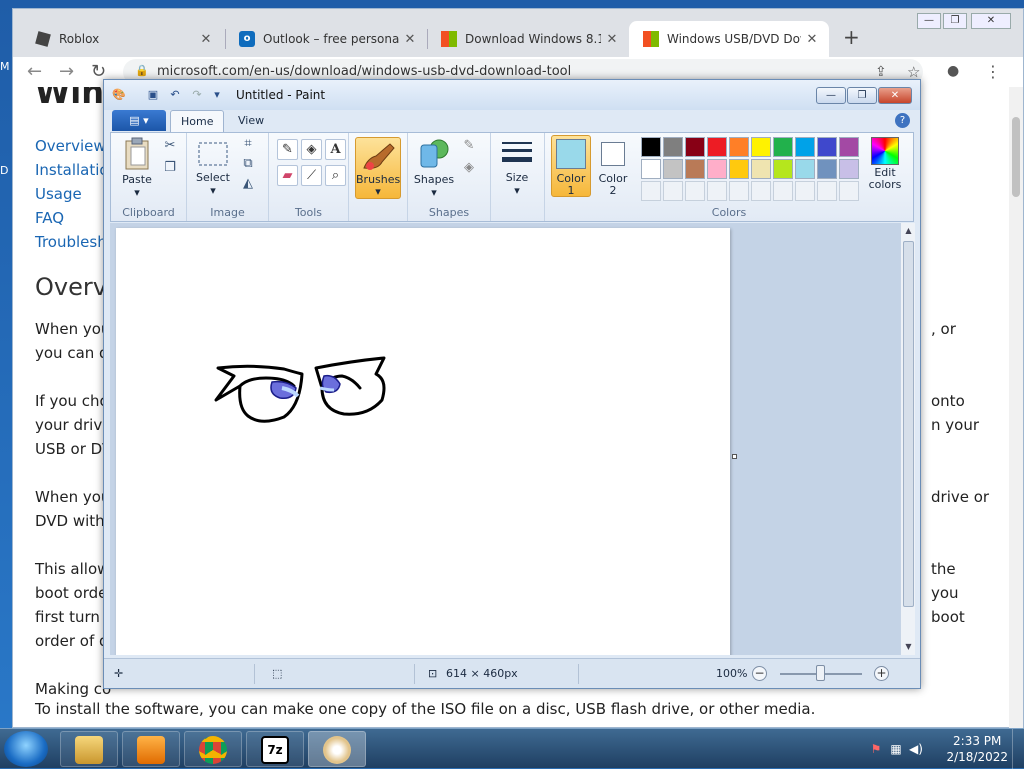 This screenshot has width=1024, height=769. What do you see at coordinates (881, 673) in the screenshot?
I see `zoom-in-button: +` at bounding box center [881, 673].